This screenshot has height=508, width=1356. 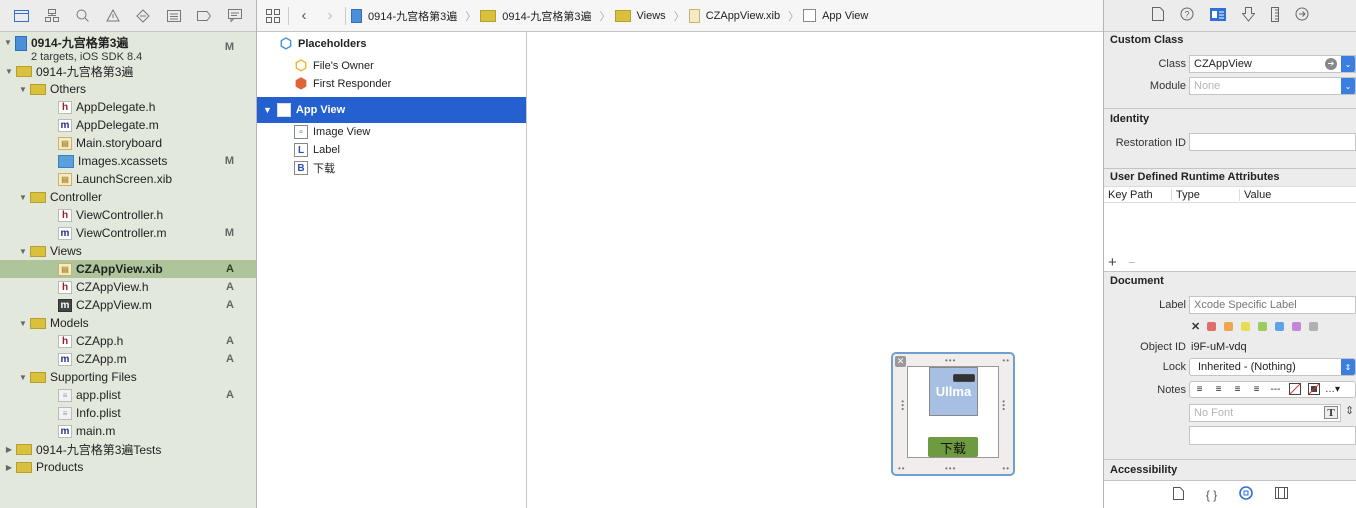 I want to click on font-size-stepper-icon: ⇕, so click(x=1349, y=410).